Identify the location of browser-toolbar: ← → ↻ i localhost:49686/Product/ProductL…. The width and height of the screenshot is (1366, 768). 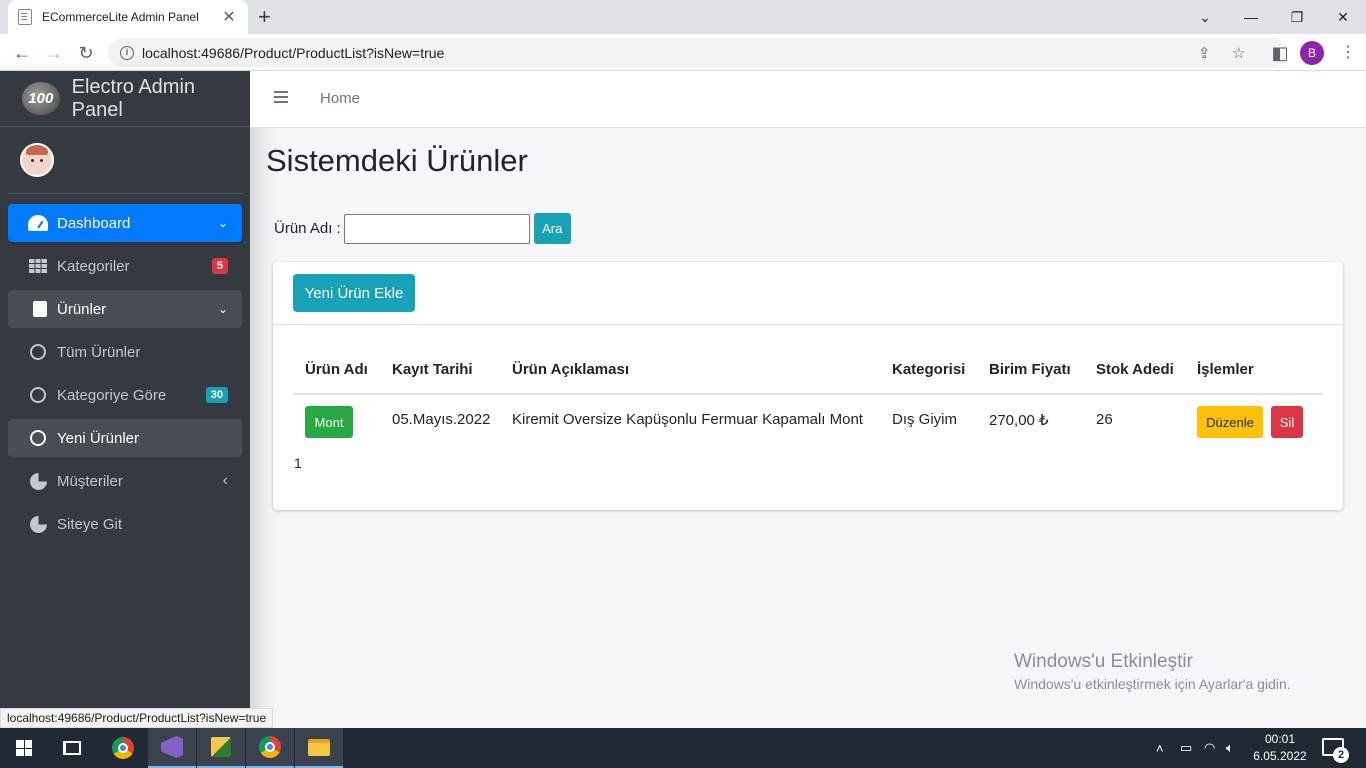
(683, 52).